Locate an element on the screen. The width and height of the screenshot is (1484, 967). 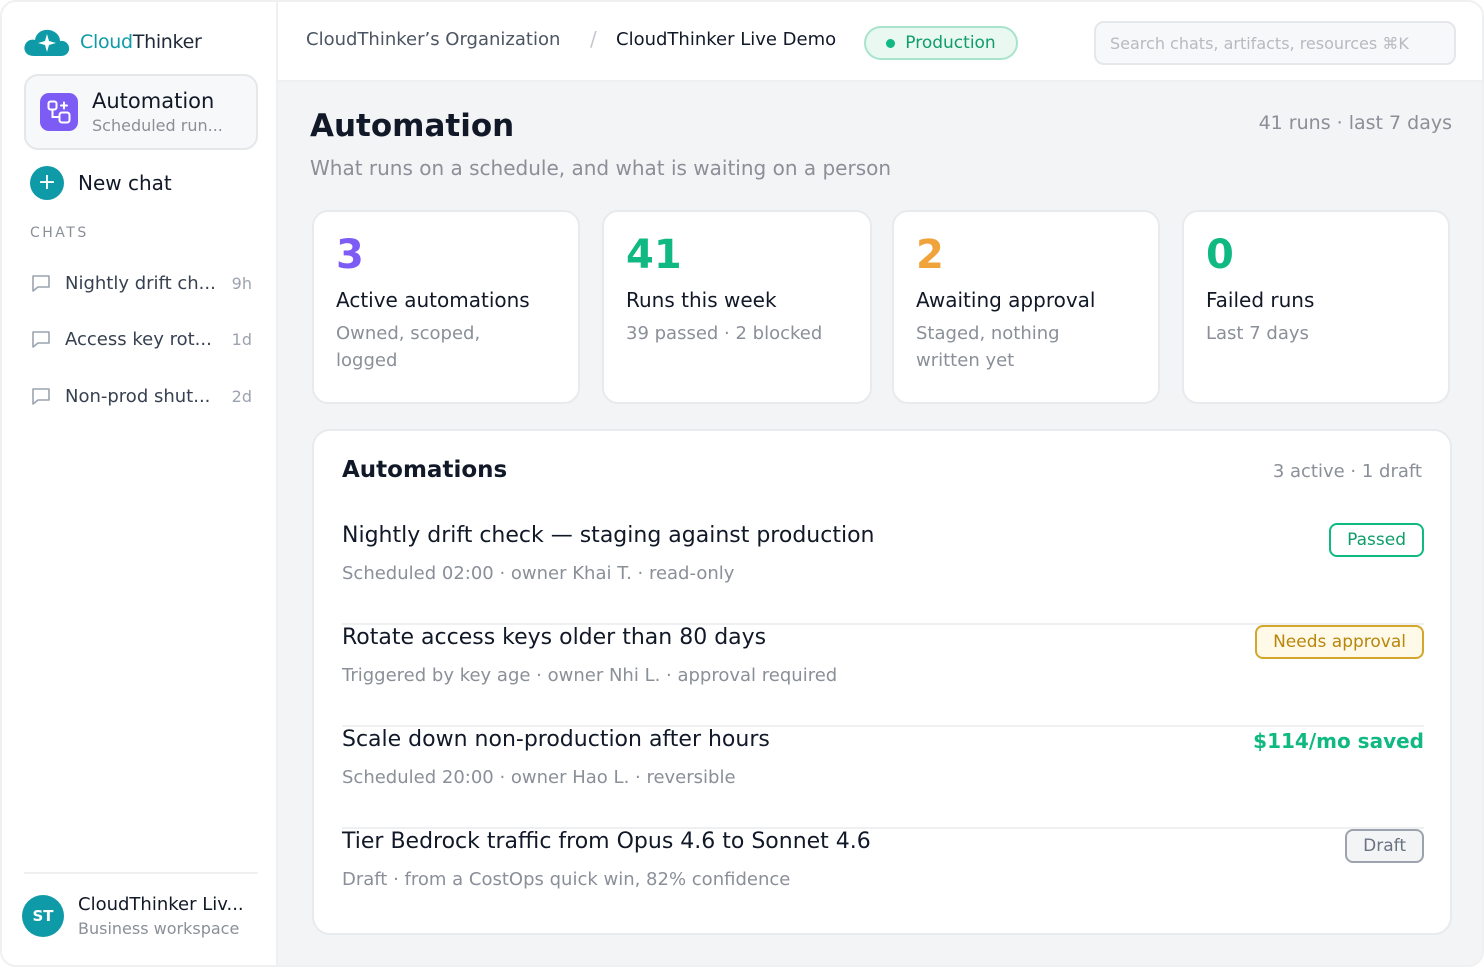
chat-time: 9h is located at coordinates (241, 283).